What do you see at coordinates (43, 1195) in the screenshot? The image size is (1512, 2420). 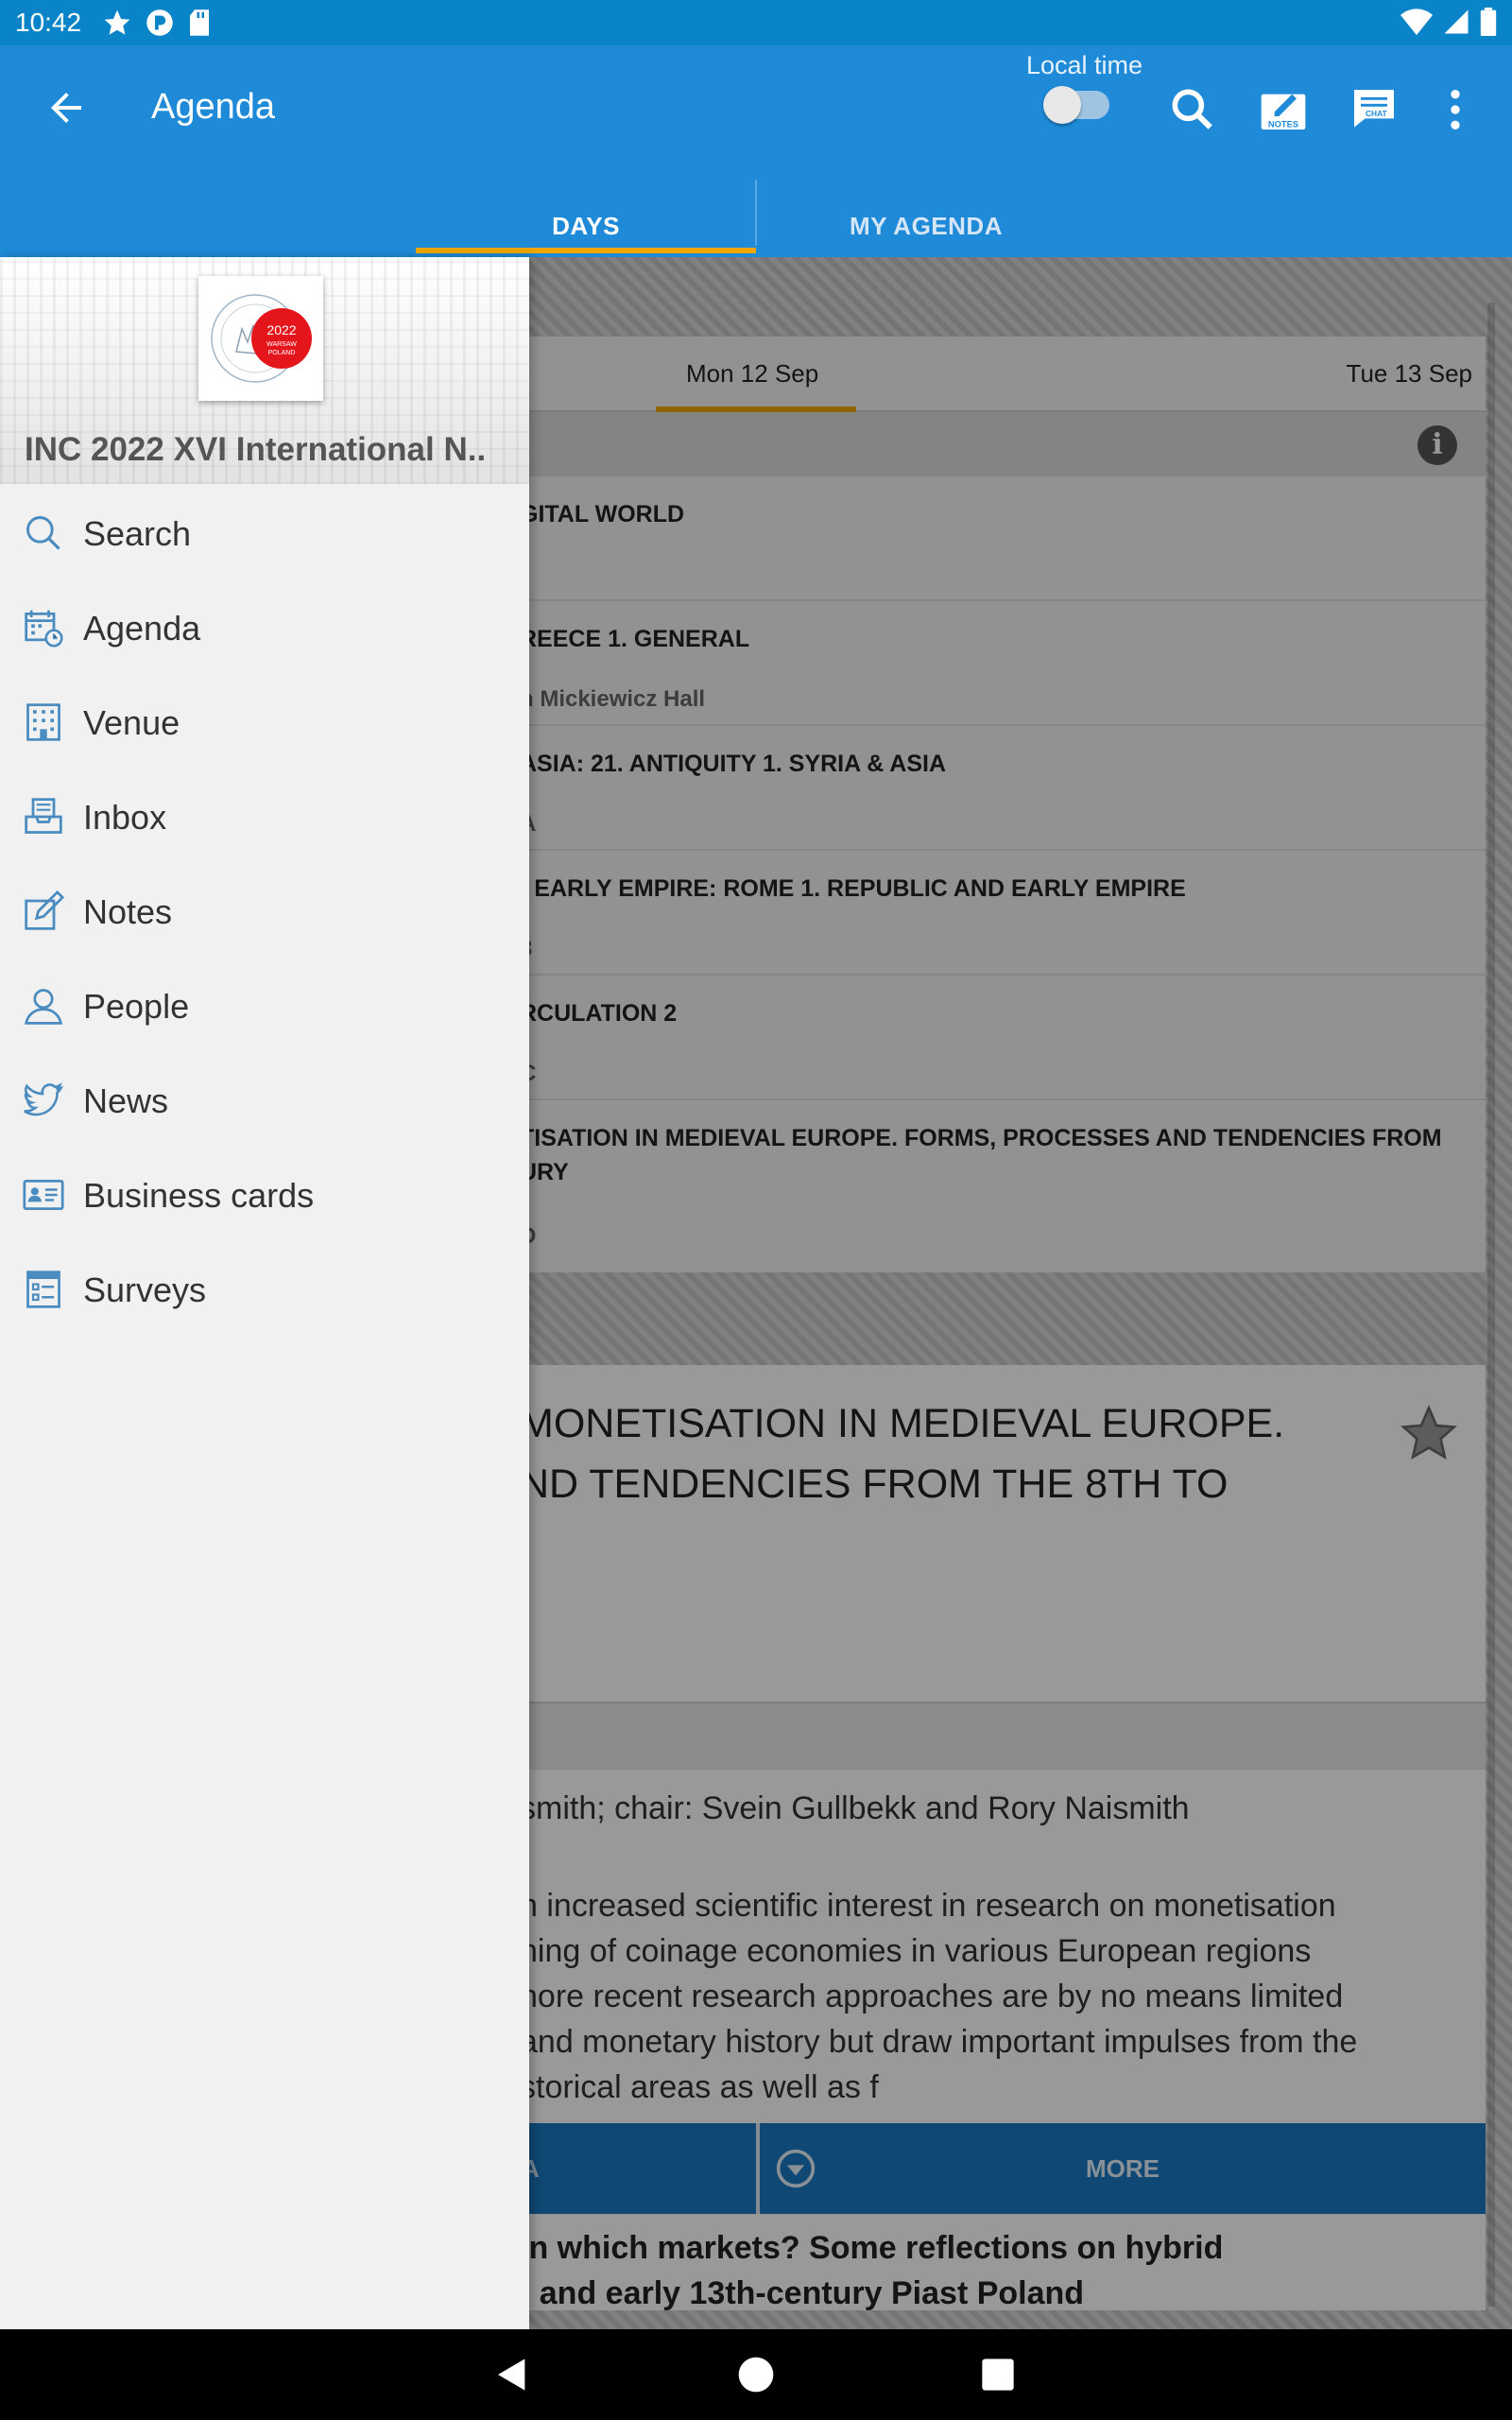 I see `business-card-icon` at bounding box center [43, 1195].